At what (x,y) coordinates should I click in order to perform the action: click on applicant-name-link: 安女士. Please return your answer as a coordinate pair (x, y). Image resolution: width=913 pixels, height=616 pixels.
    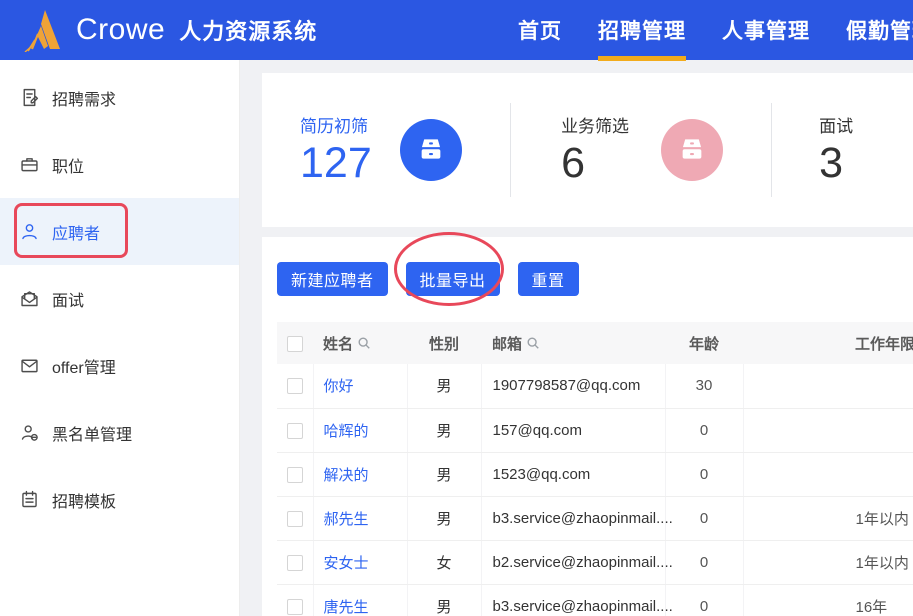
    Looking at the image, I should click on (346, 563).